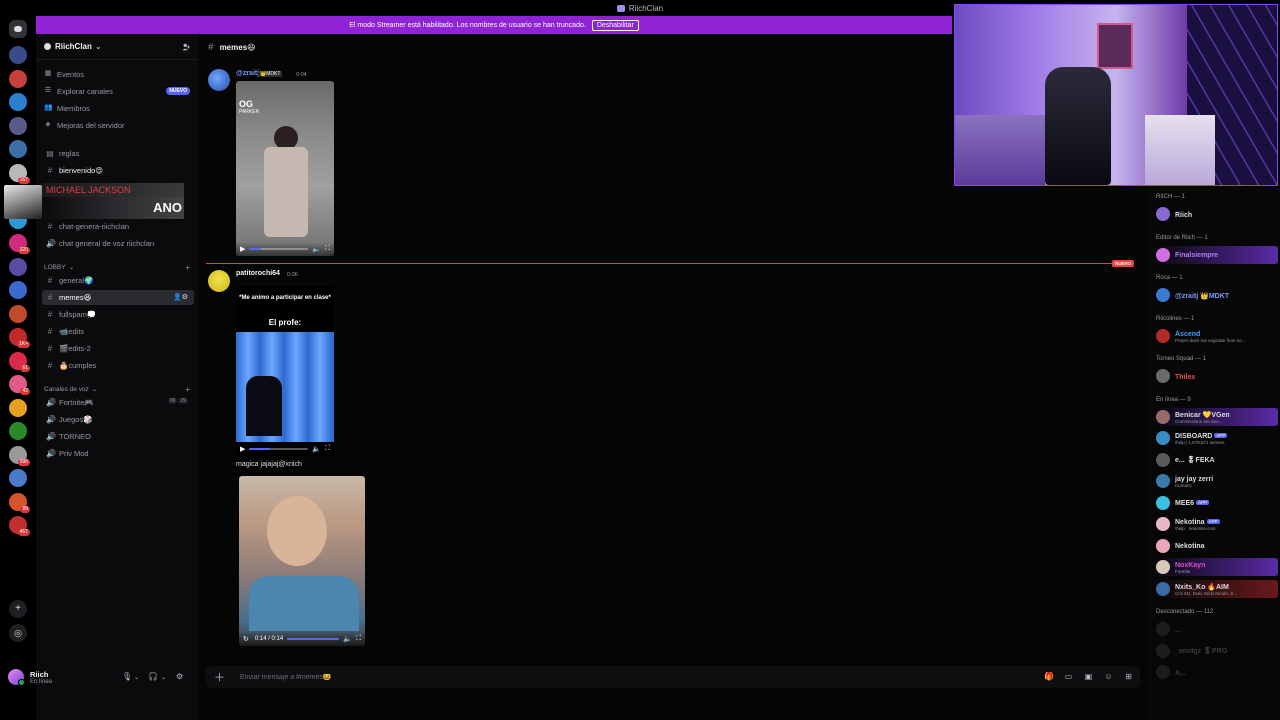 This screenshot has width=1280, height=720. What do you see at coordinates (19, 455) in the screenshot?
I see `server-icon: 396` at bounding box center [19, 455].